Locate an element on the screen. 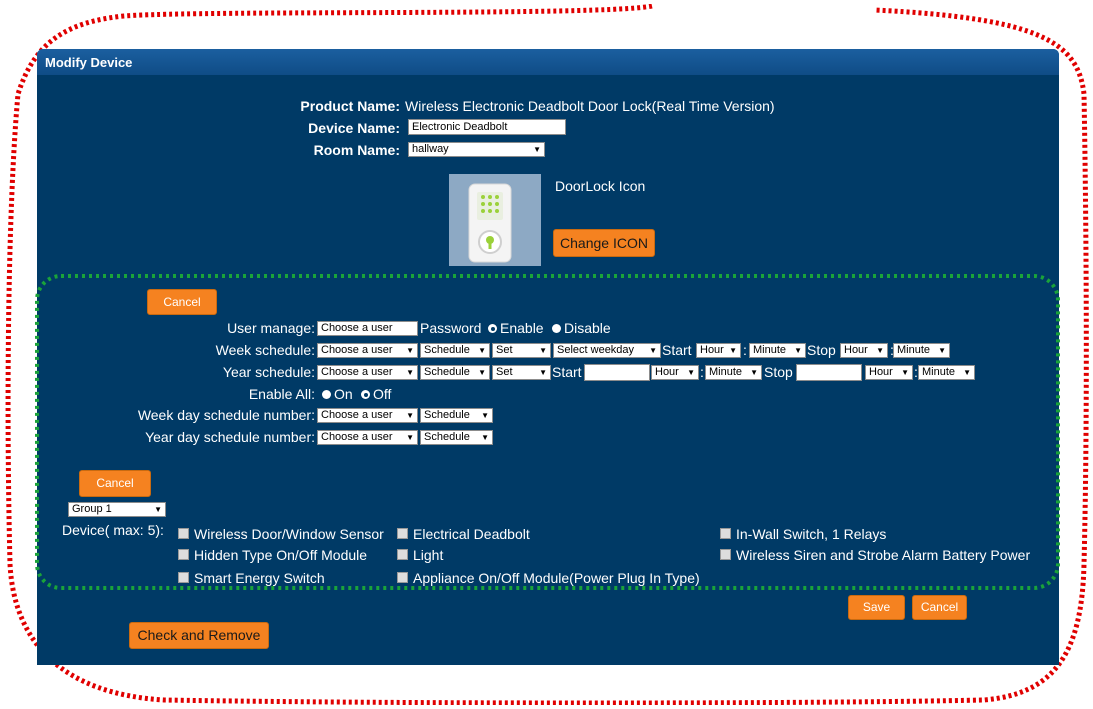 The height and width of the screenshot is (709, 1093). week-start-hour-select: Hour ▼ is located at coordinates (718, 350).